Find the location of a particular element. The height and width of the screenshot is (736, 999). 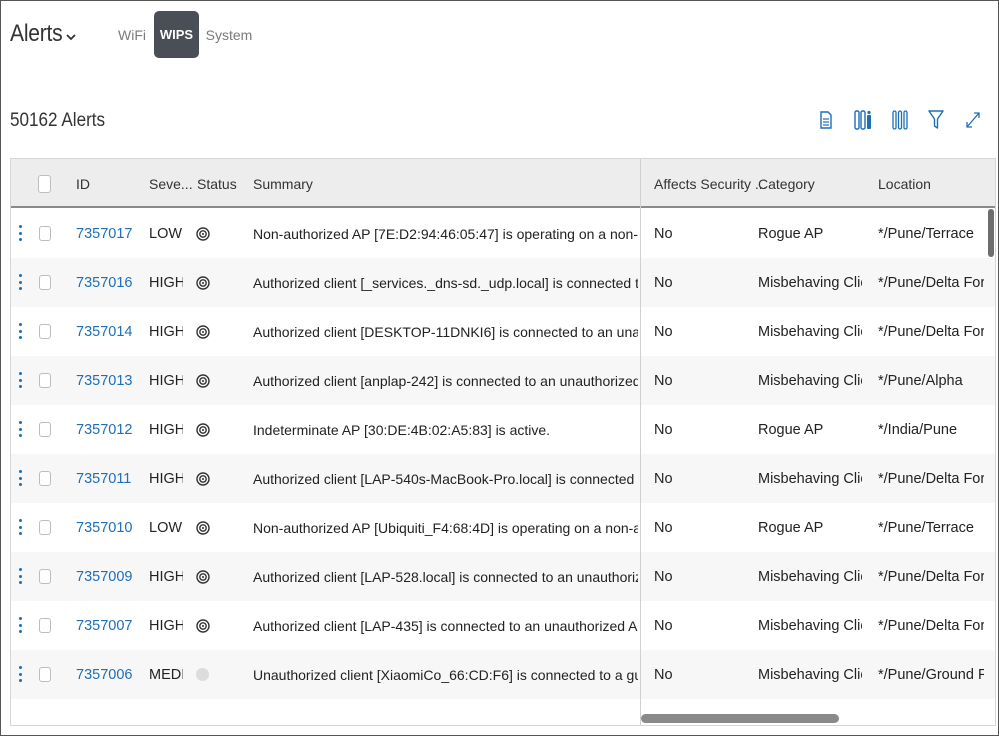

alert-id-link: 7357012 is located at coordinates (104, 429).